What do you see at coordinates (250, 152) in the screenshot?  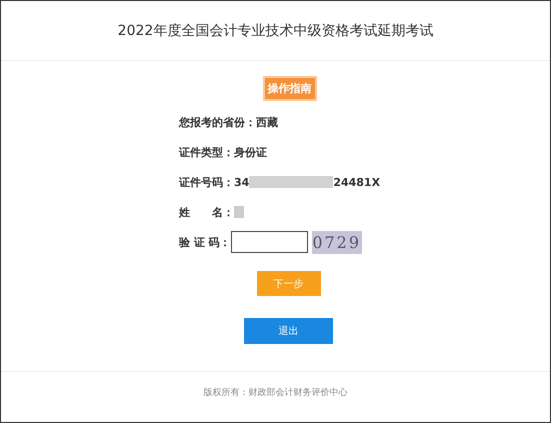 I see `field-value: 身份证` at bounding box center [250, 152].